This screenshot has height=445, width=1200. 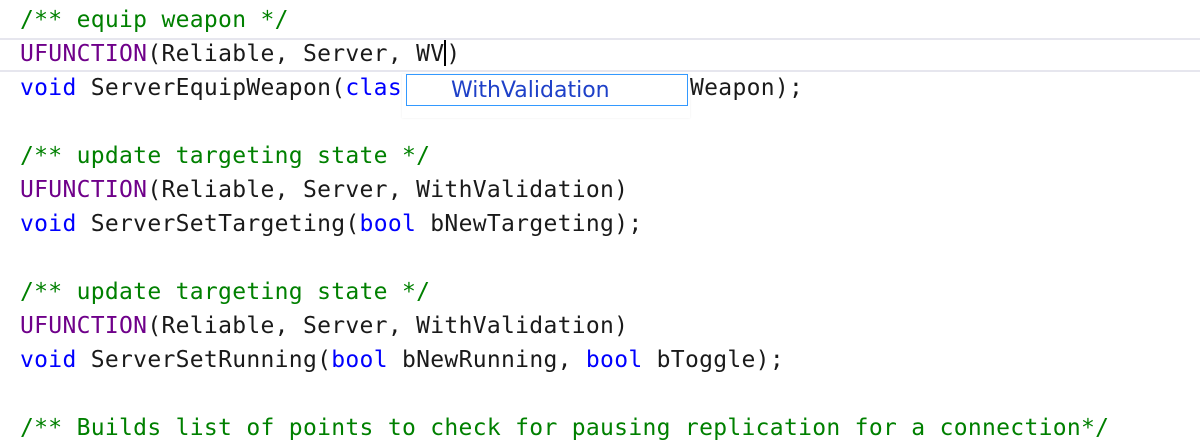 I want to click on code-line-2: UFUNCTION(Reliable, Server, WV), so click(x=240, y=54).